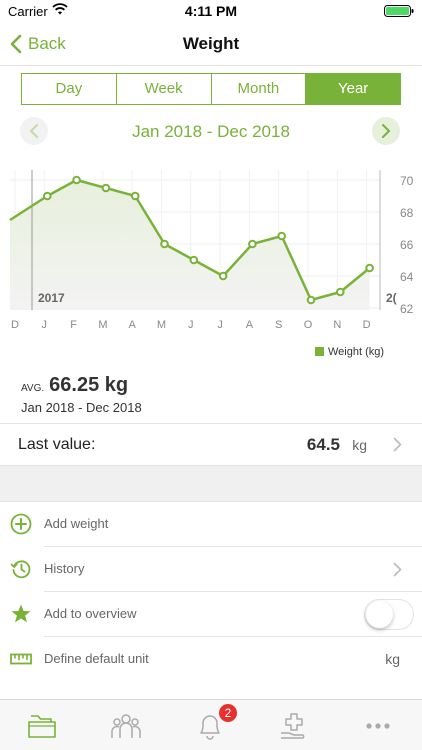 The width and height of the screenshot is (422, 750). Describe the element at coordinates (278, 325) in the screenshot. I see `x-tick-label: S` at that location.